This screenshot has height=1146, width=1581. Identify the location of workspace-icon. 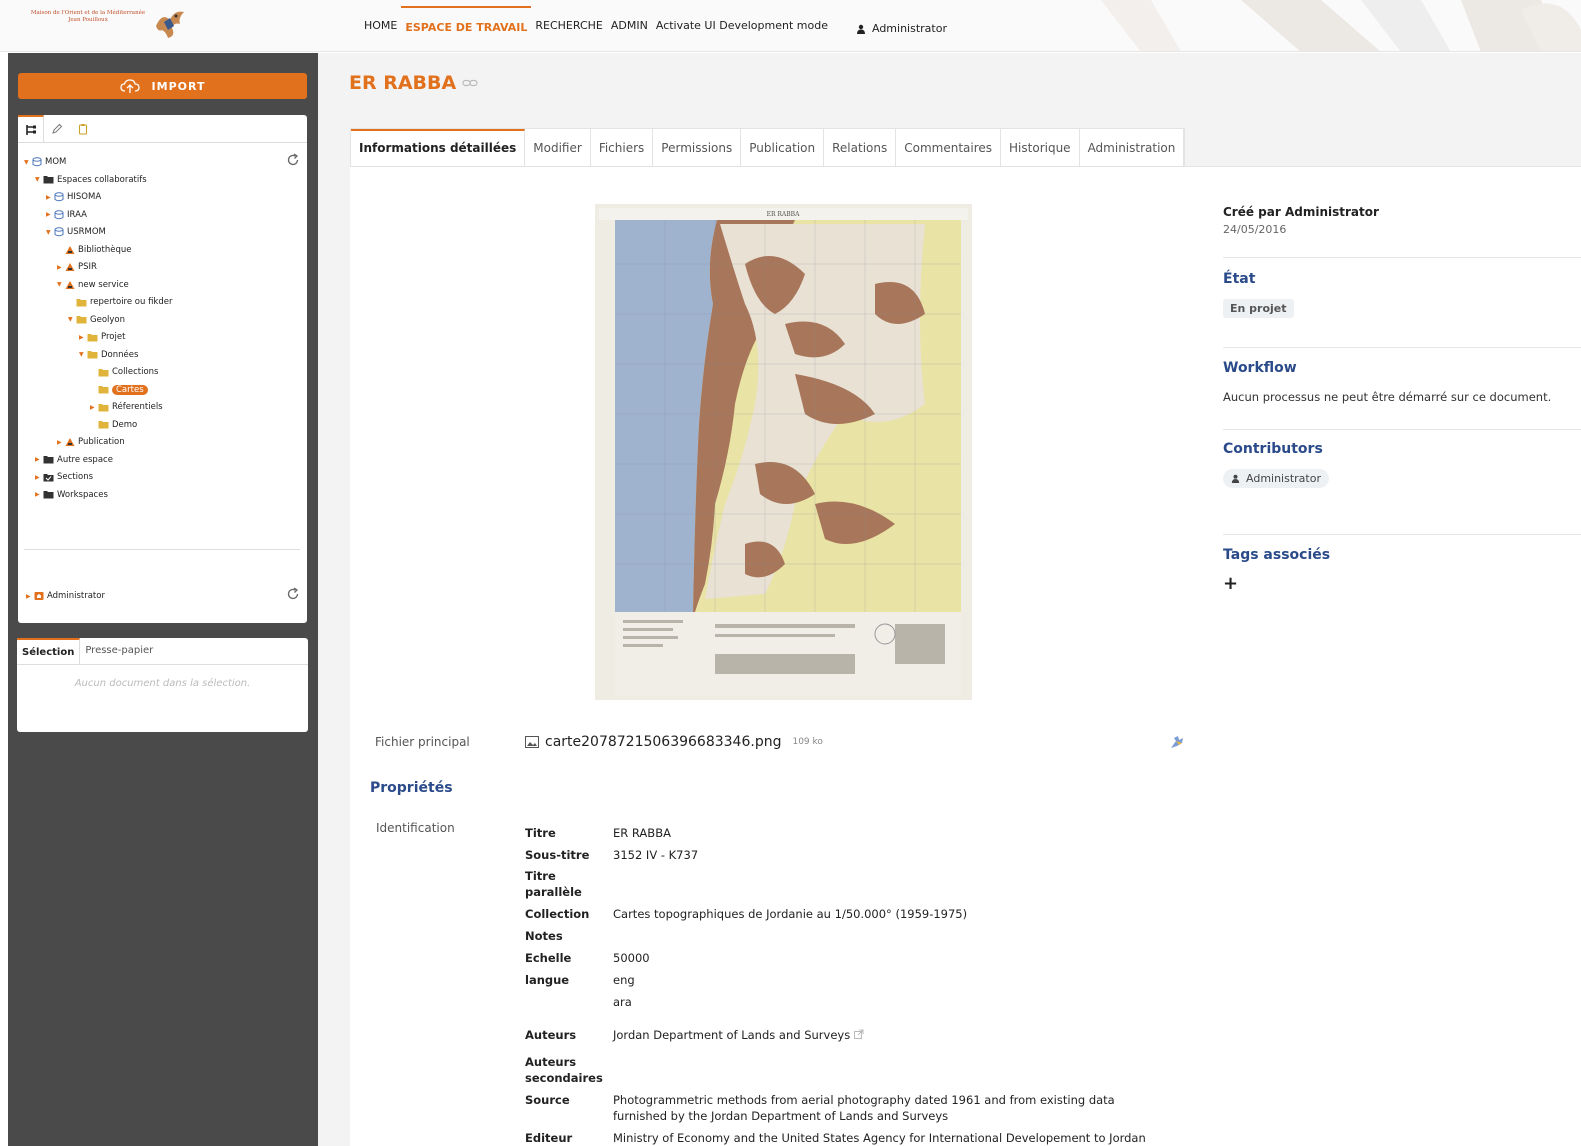
(70, 267).